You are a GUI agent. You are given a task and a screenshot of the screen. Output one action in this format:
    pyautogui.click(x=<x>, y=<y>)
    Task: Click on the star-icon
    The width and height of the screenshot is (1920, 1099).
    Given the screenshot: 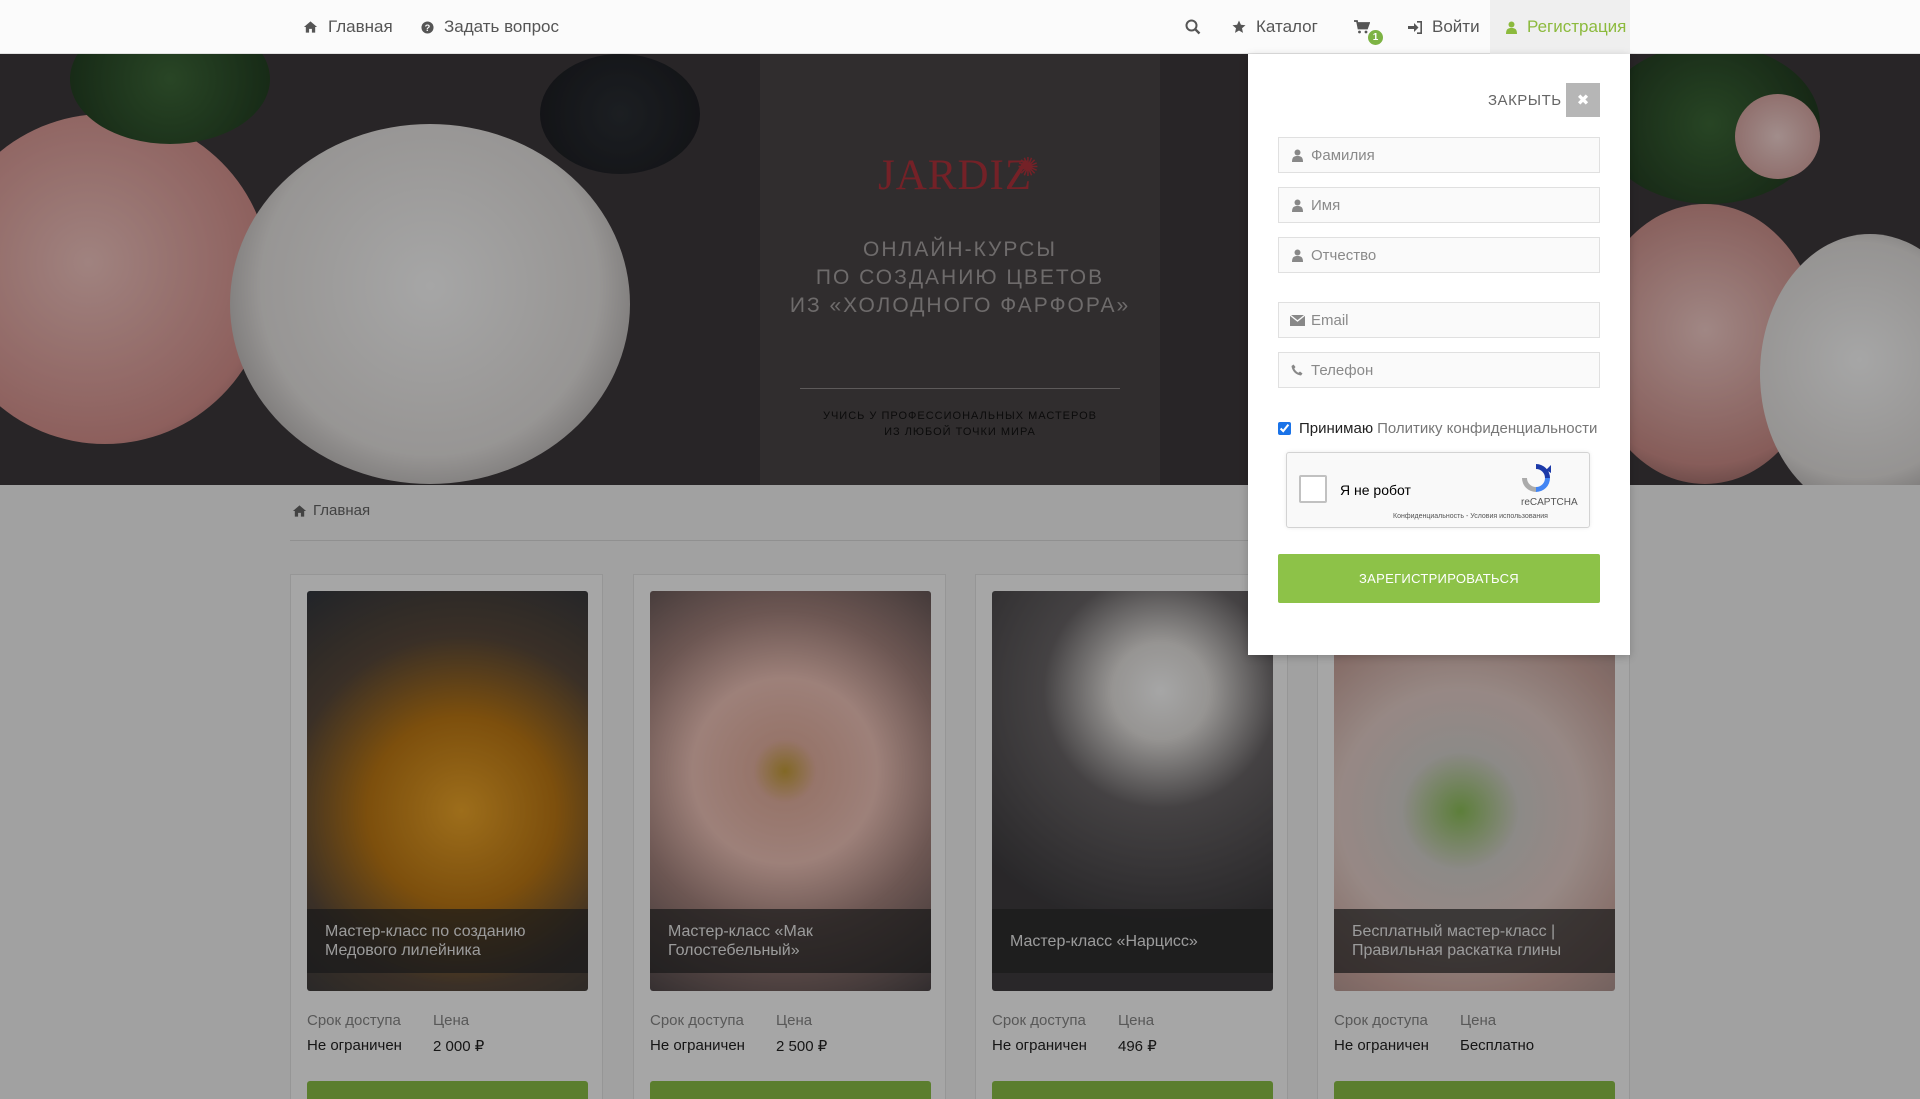 What is the action you would take?
    pyautogui.click(x=1239, y=27)
    